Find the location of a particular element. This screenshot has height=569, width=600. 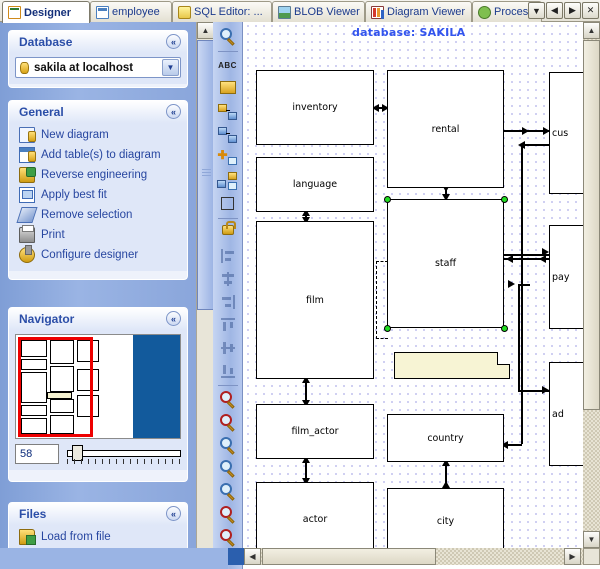

canvas-vertical-scrollbar: ▲ ▼ is located at coordinates (591, 285).